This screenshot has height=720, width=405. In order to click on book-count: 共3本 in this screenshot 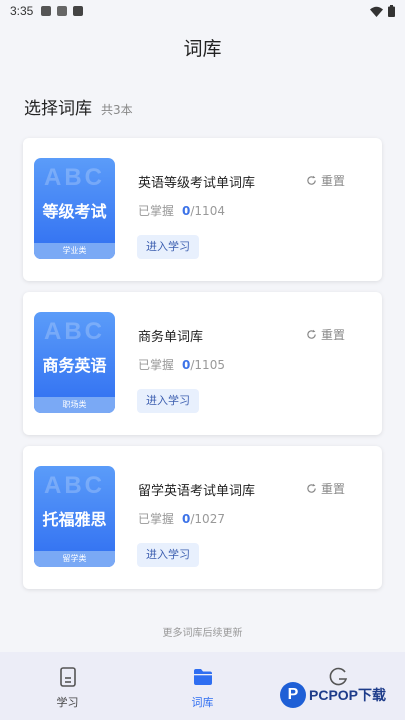, I will do `click(117, 110)`.